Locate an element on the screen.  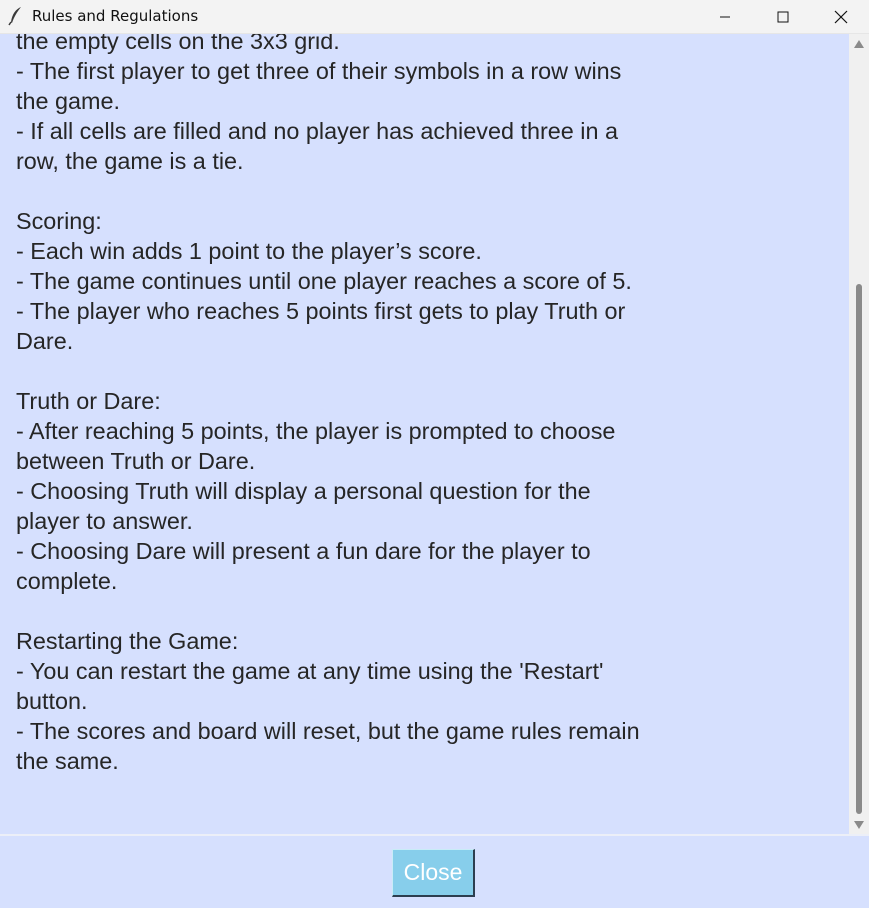
vertical-scrollbar is located at coordinates (859, 434).